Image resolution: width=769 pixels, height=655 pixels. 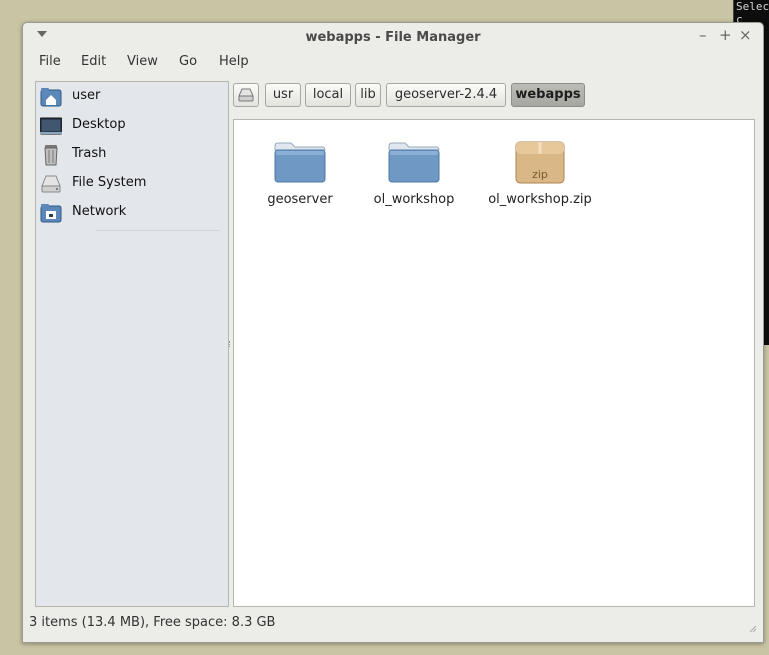 I want to click on breadcrumb: usr local lib geoserver-2.4.4 webapps, so click(x=492, y=97).